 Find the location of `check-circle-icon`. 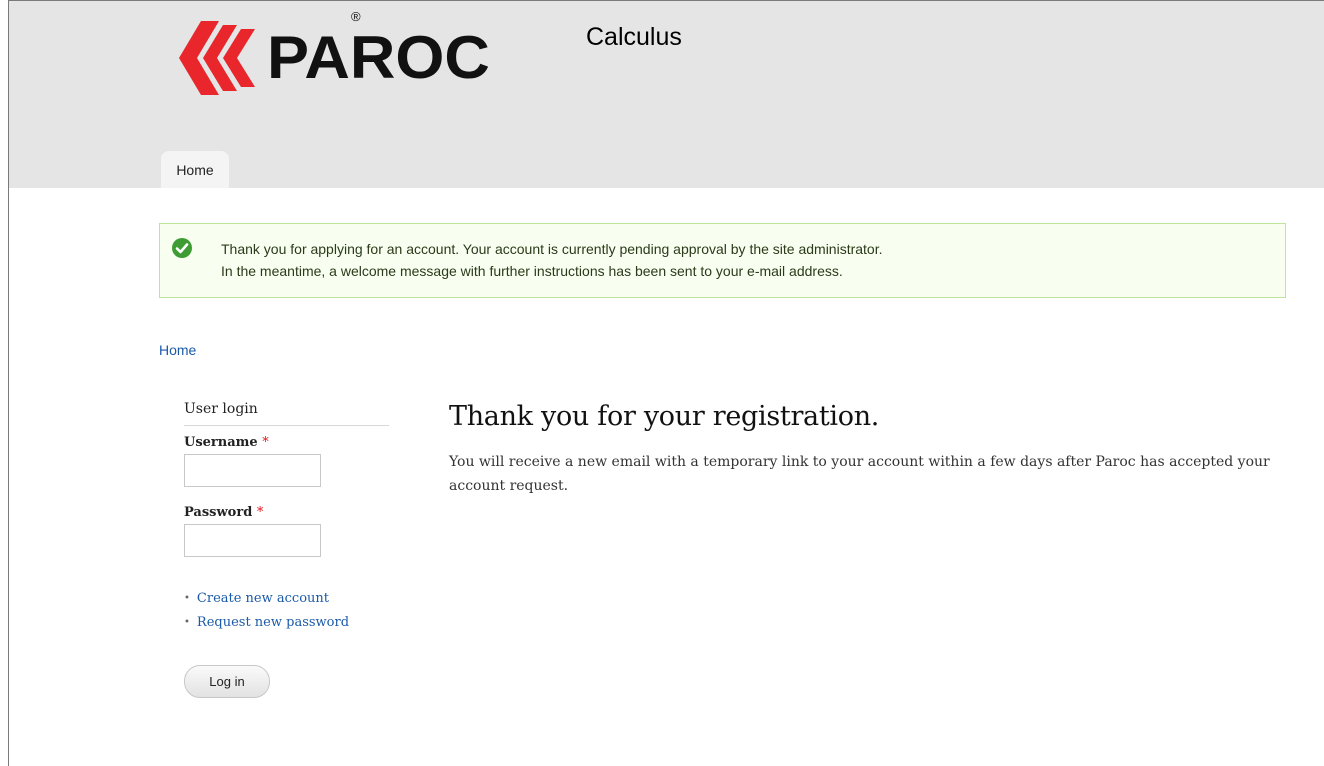

check-circle-icon is located at coordinates (182, 248).